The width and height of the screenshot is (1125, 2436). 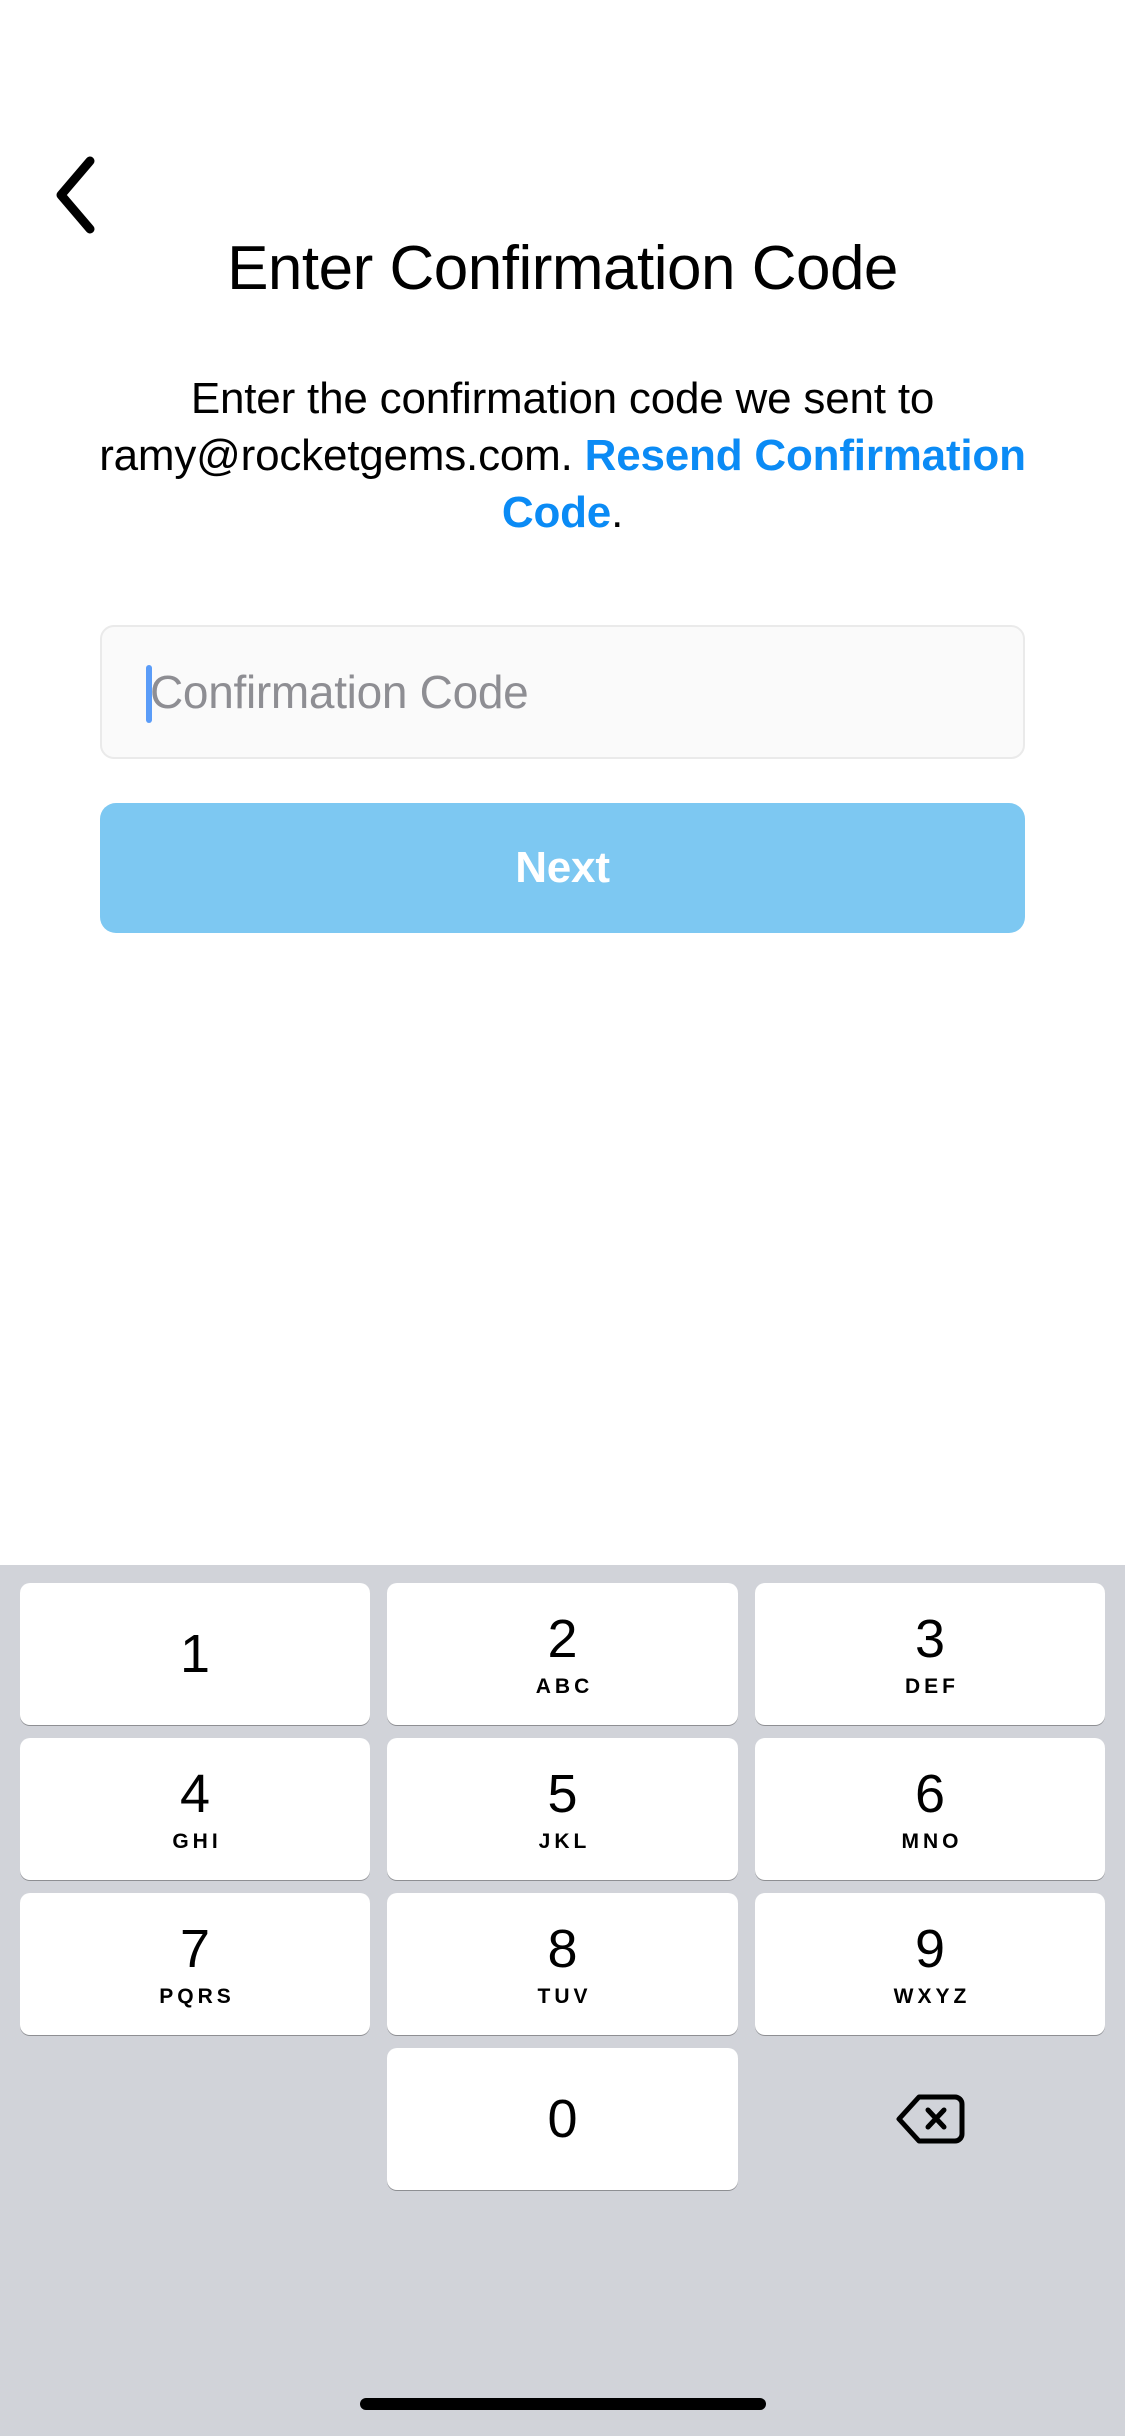 I want to click on key-digit: 0, so click(x=562, y=2119).